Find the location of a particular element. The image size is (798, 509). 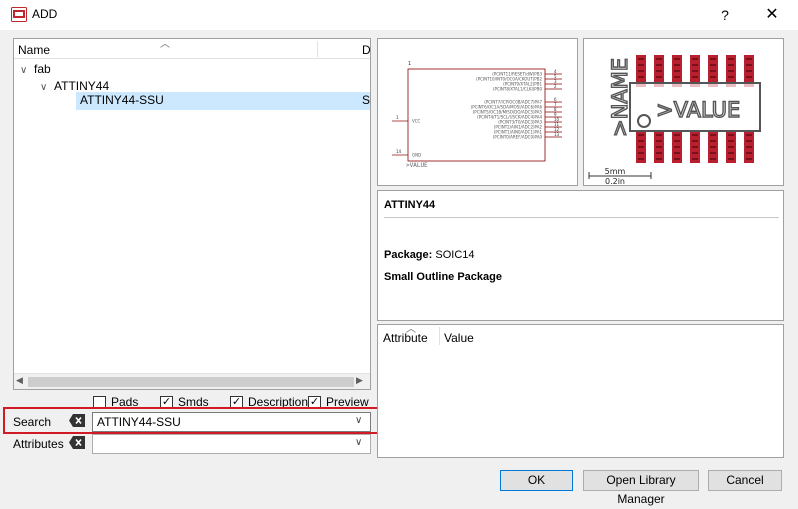

footprint-drawing: >VALUE >NAME 5mm 0.2in is located at coordinates (674, 120).